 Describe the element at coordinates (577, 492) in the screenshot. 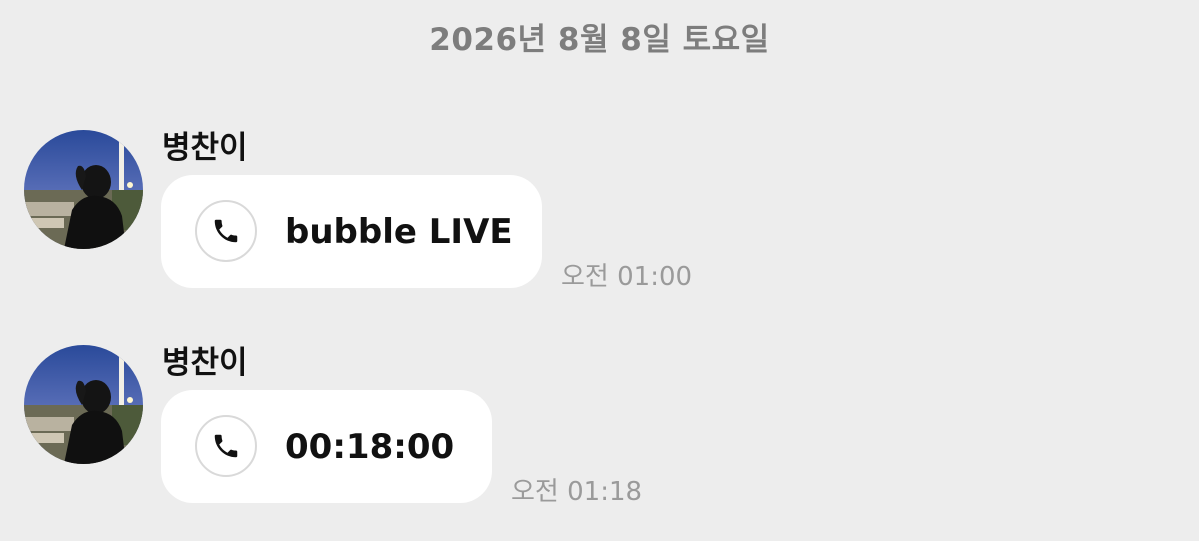

I see `message-time: 오전 01:18` at that location.